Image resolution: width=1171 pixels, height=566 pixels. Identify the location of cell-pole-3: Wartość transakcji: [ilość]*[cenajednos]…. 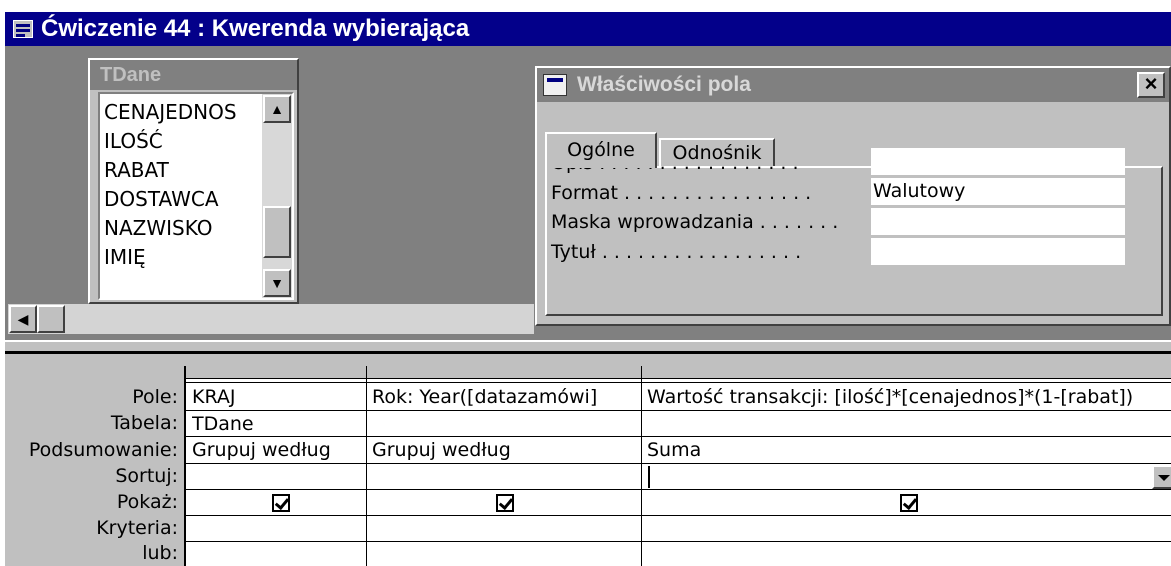
(909, 397).